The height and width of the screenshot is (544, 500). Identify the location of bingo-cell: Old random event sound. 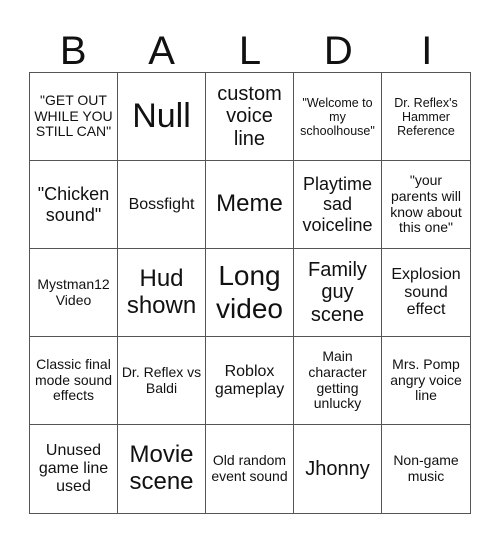
(250, 469).